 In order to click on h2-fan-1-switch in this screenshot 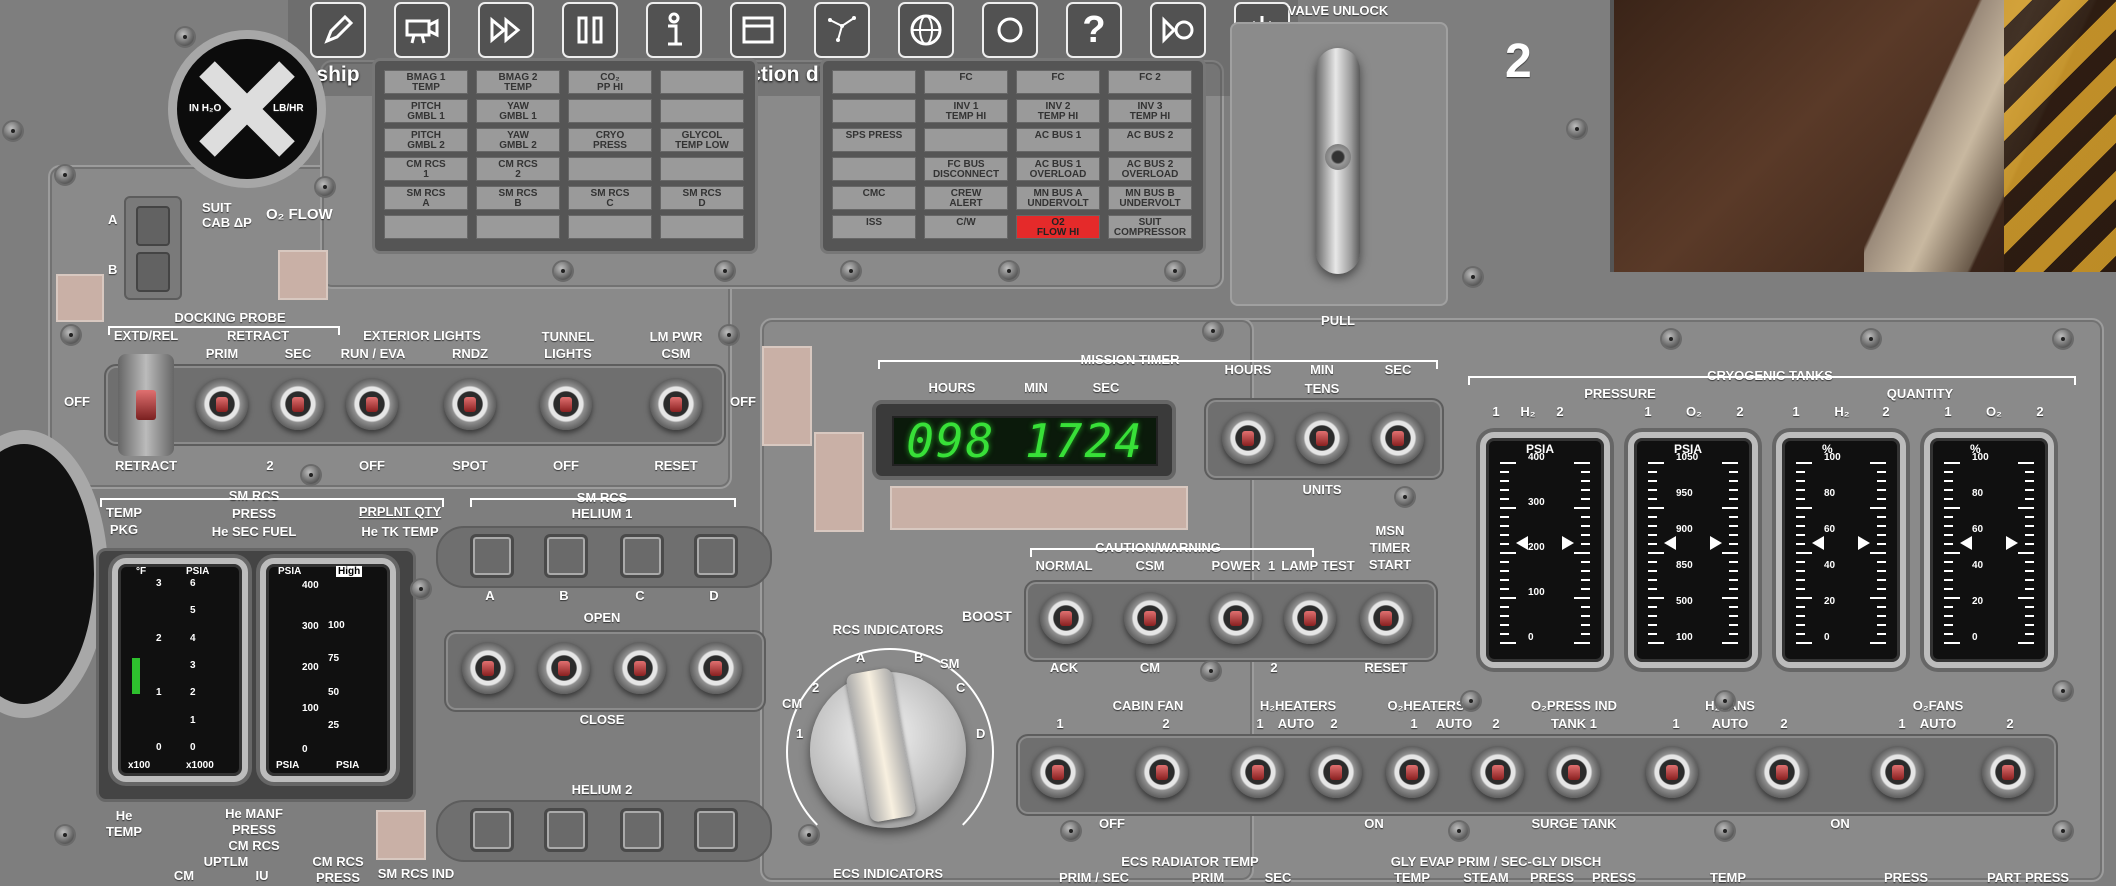, I will do `click(1672, 772)`.